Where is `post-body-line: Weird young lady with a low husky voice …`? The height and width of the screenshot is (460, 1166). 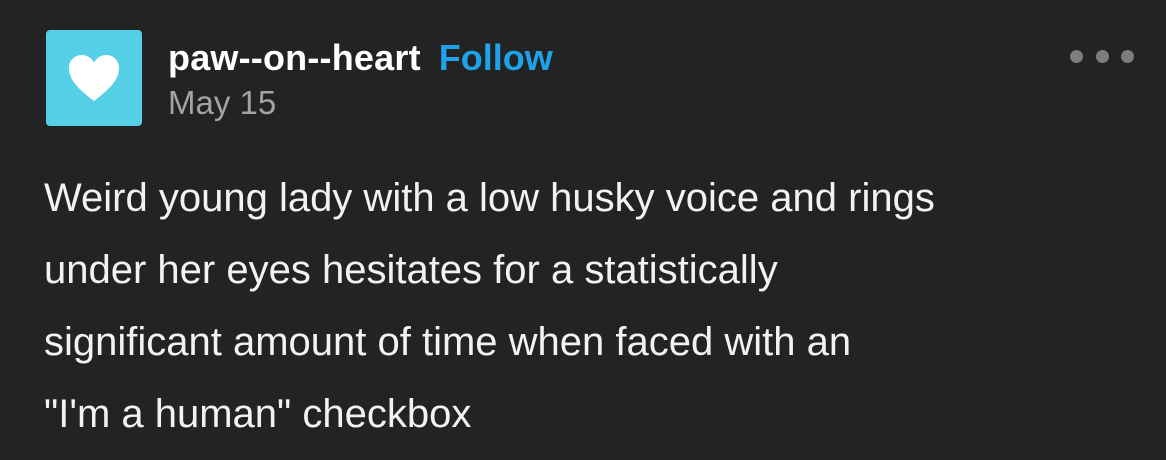
post-body-line: Weird young lady with a low husky voice … is located at coordinates (489, 198).